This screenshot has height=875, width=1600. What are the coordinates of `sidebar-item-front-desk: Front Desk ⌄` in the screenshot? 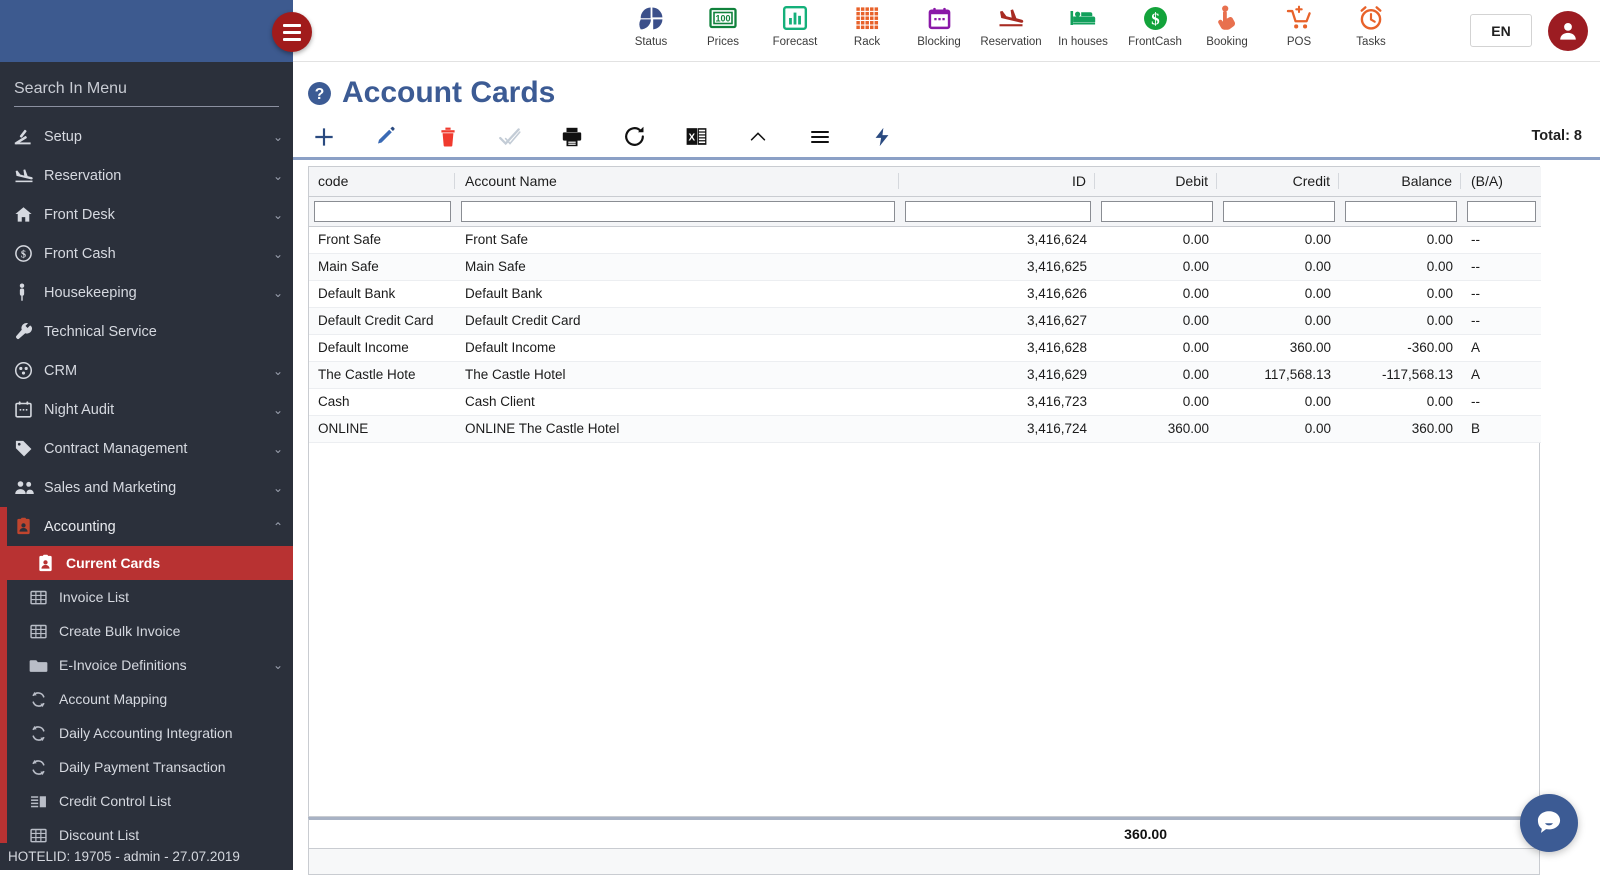 It's located at (146, 214).